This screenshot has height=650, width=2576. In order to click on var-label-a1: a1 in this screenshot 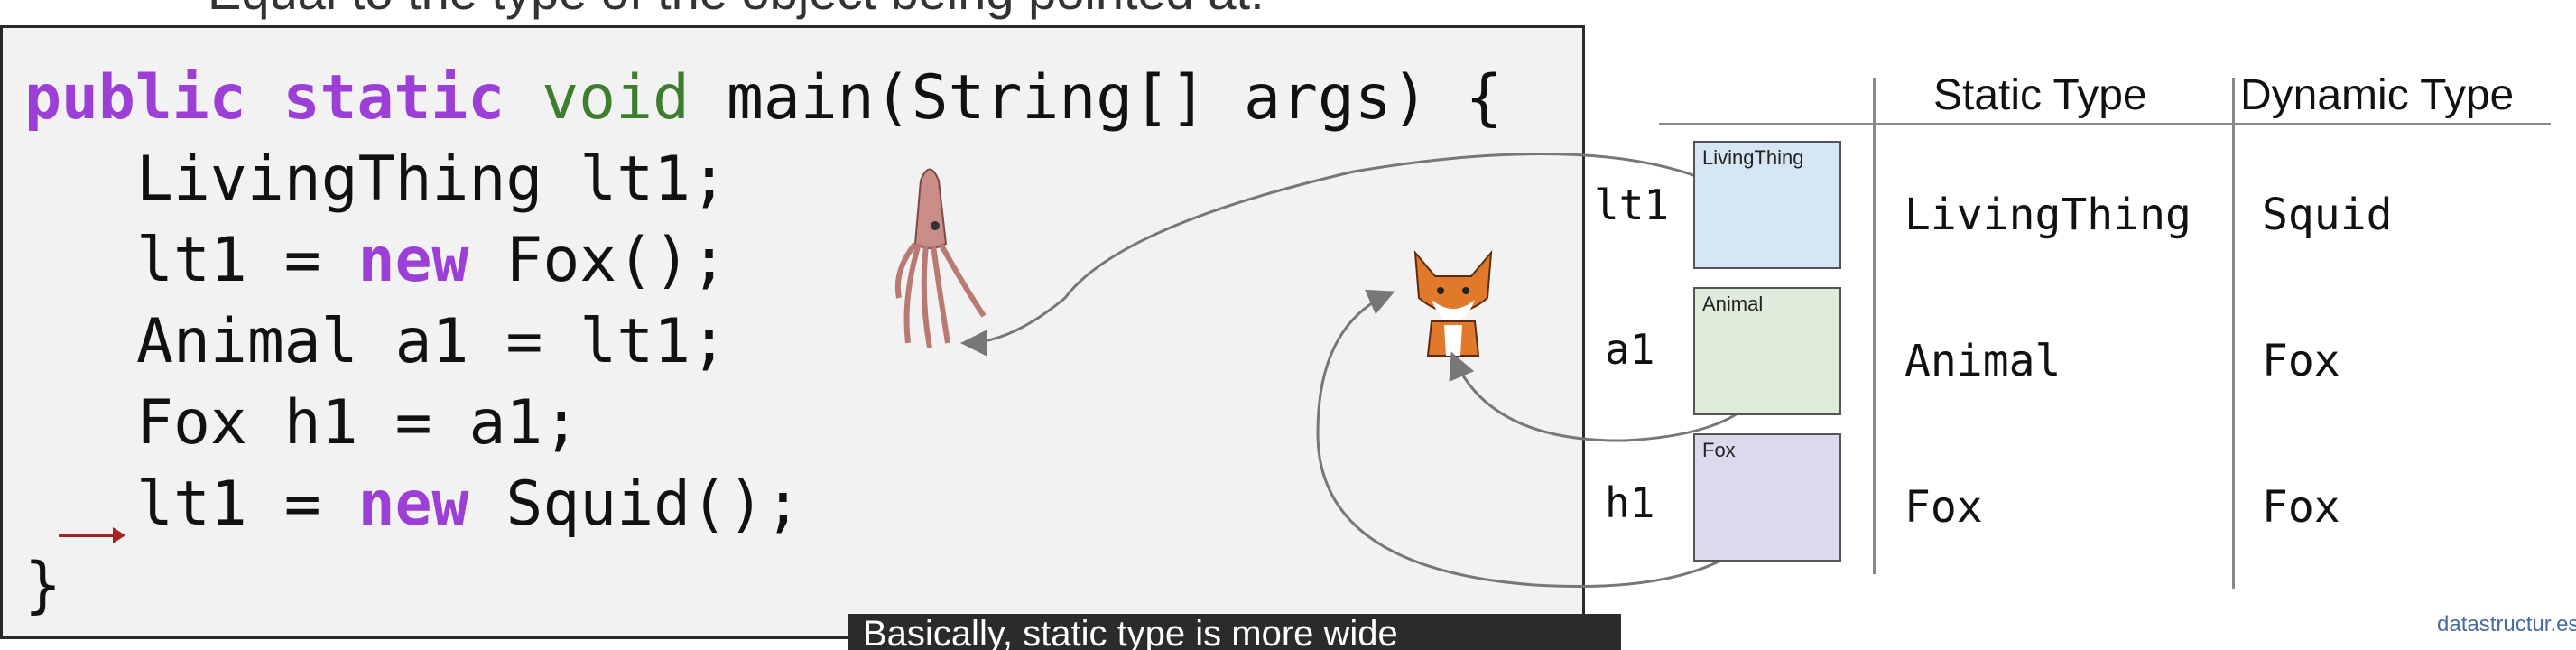, I will do `click(1630, 350)`.